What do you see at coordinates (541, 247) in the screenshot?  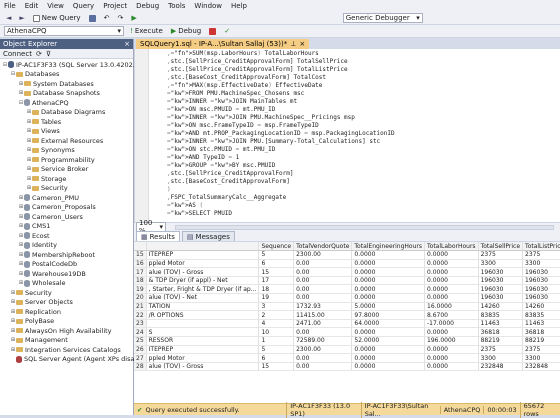 I see `column-header: TotalListPrice` at bounding box center [541, 247].